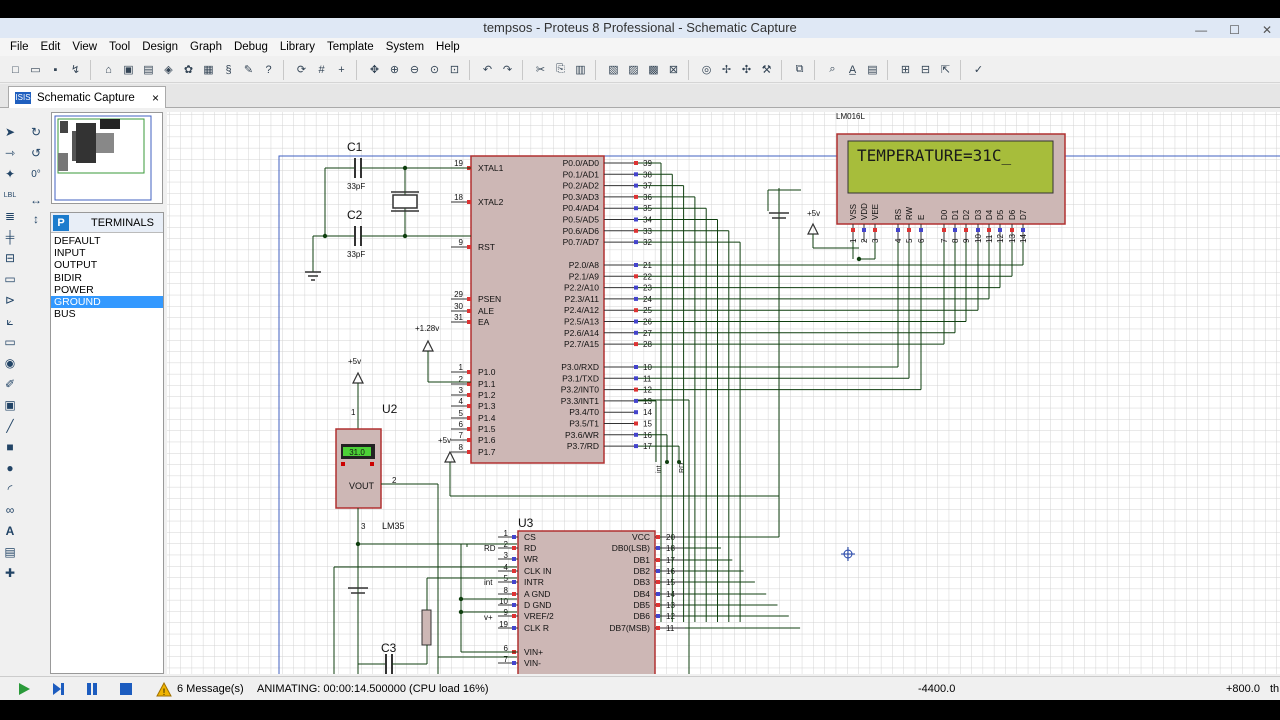 The height and width of the screenshot is (720, 1280). I want to click on copy-icon: ⎘, so click(560, 69).